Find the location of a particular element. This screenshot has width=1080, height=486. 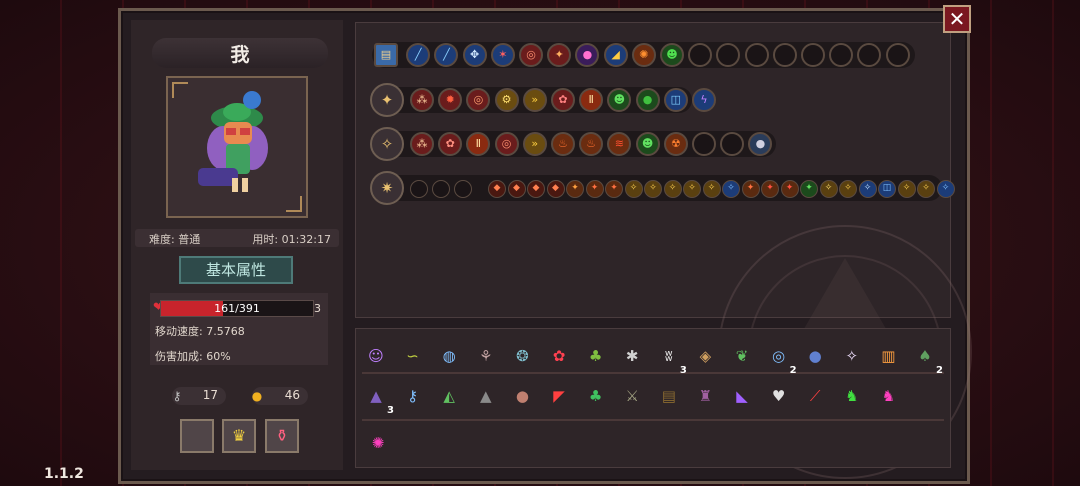

magenta-vortex-icon: ✺ is located at coordinates (378, 443).